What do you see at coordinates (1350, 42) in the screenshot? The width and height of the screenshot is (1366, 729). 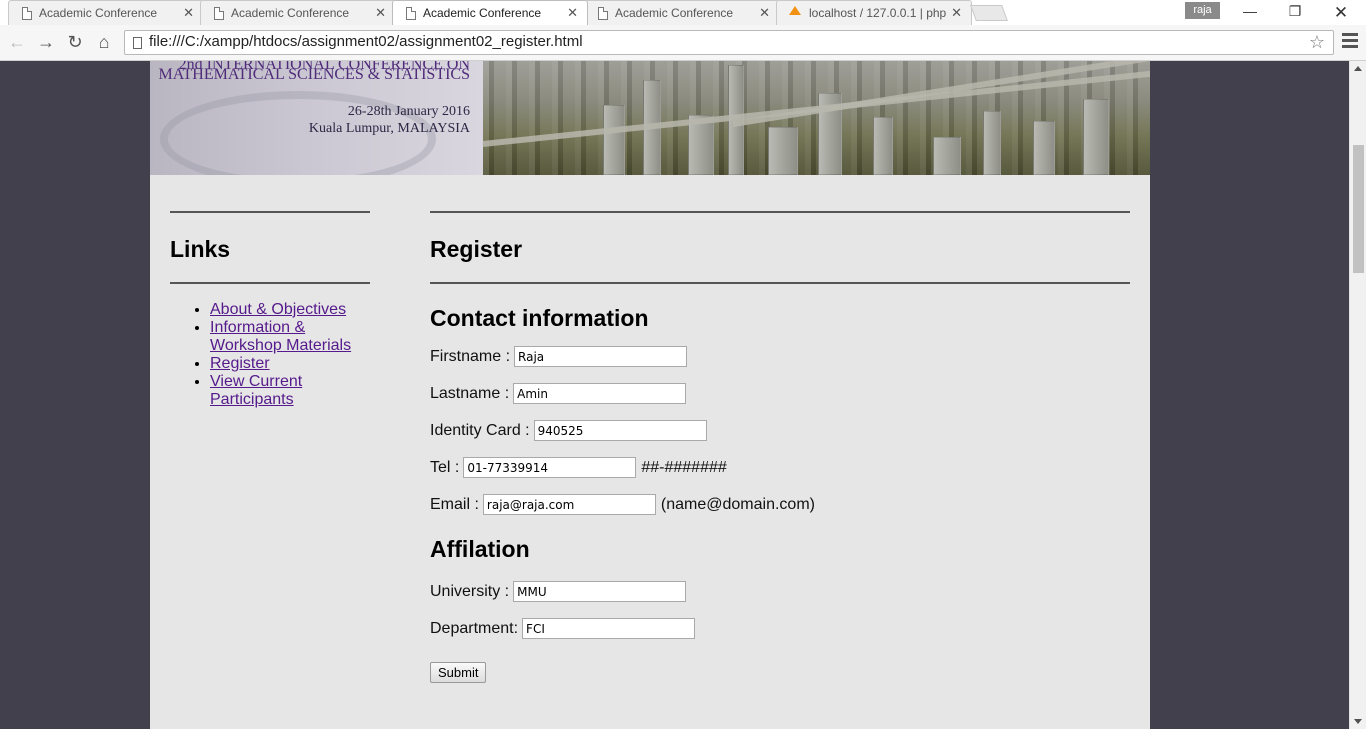 I see `menu-icon` at bounding box center [1350, 42].